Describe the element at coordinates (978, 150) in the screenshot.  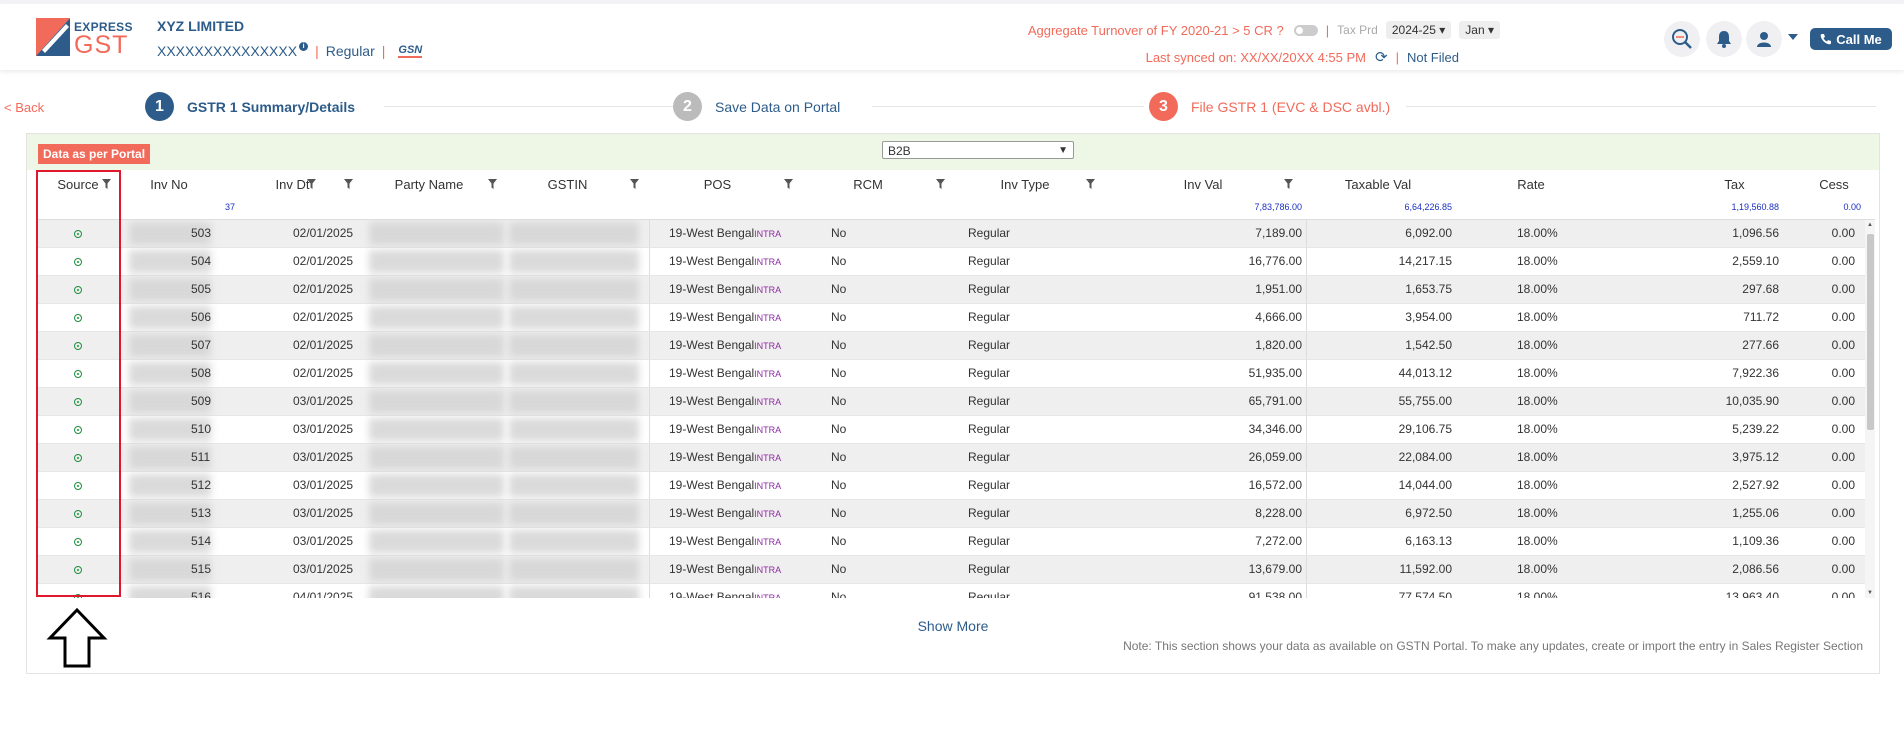
I see `section-select: B2B ▼` at that location.